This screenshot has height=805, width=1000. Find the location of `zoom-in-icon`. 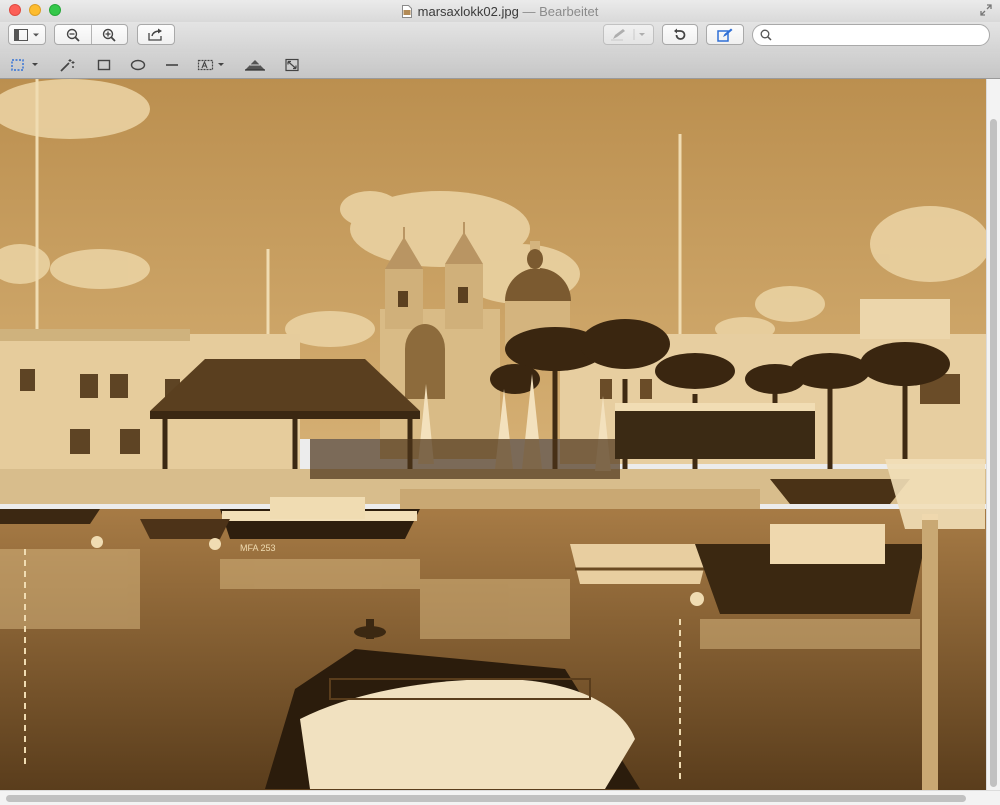

zoom-in-icon is located at coordinates (109, 35).